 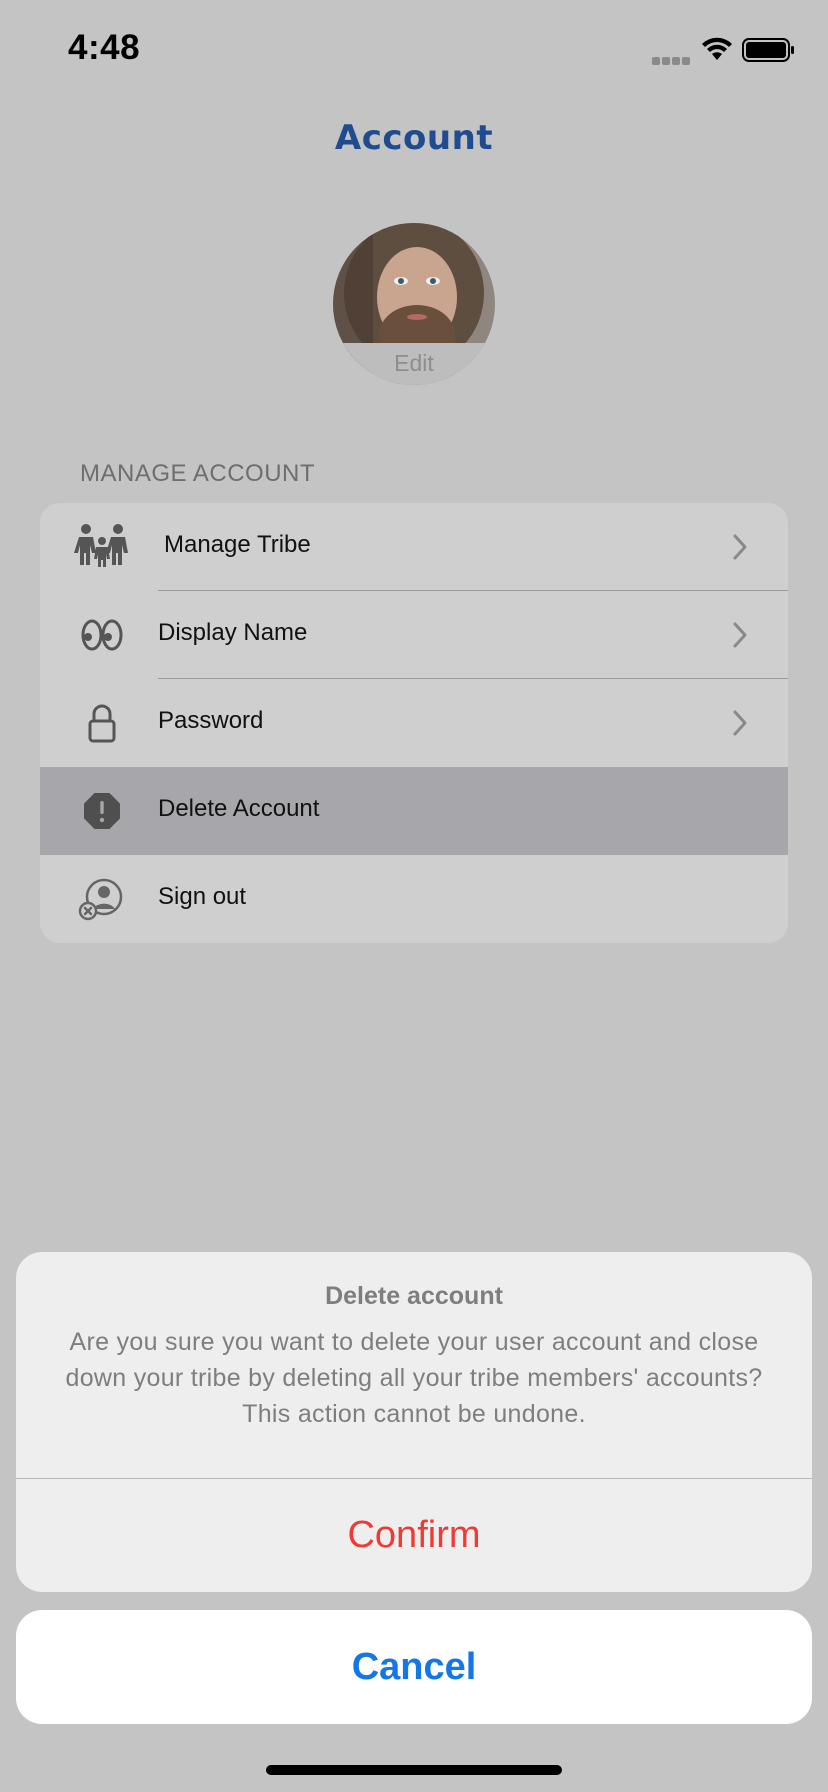 What do you see at coordinates (102, 899) in the screenshot?
I see `person-remove-icon` at bounding box center [102, 899].